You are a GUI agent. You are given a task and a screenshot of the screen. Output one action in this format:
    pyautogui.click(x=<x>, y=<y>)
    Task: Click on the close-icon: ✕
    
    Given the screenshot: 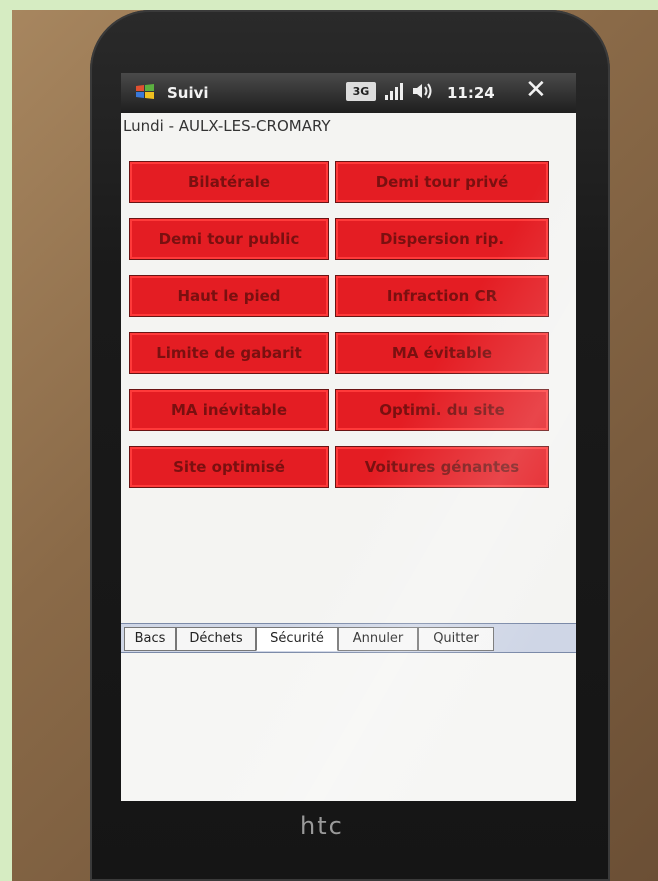 What is the action you would take?
    pyautogui.click(x=536, y=90)
    